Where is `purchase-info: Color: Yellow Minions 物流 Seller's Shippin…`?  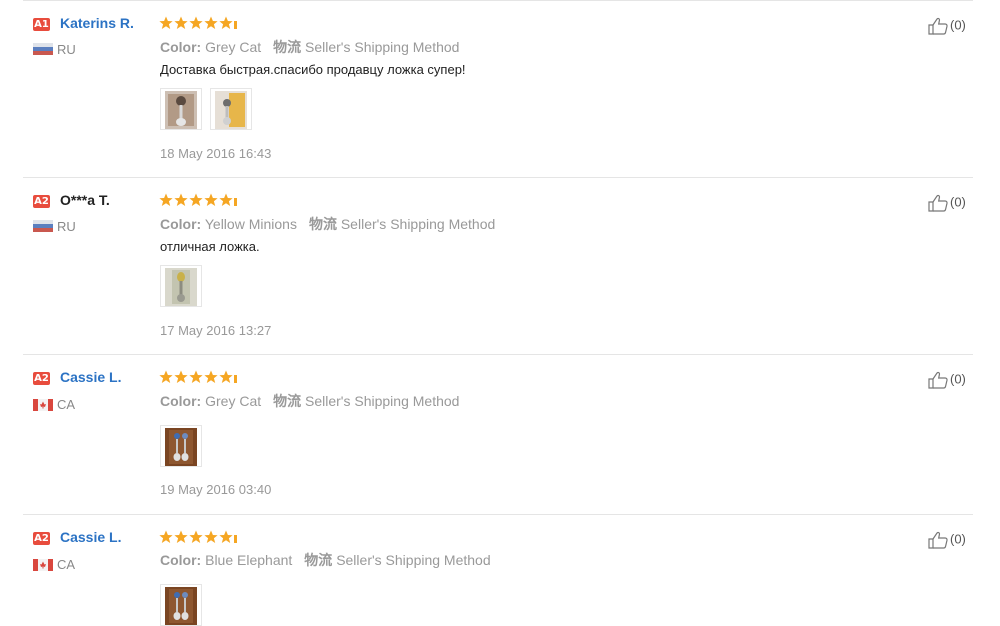 purchase-info: Color: Yellow Minions 物流 Seller's Shippin… is located at coordinates (327, 224).